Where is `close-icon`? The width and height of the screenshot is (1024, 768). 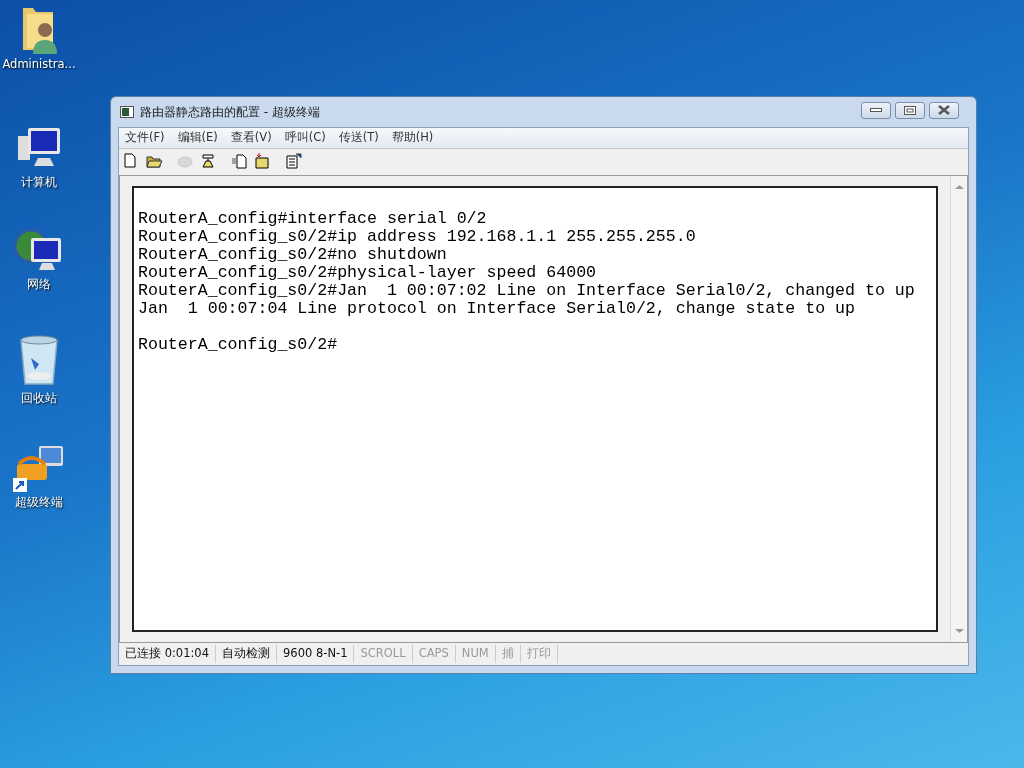 close-icon is located at coordinates (944, 110).